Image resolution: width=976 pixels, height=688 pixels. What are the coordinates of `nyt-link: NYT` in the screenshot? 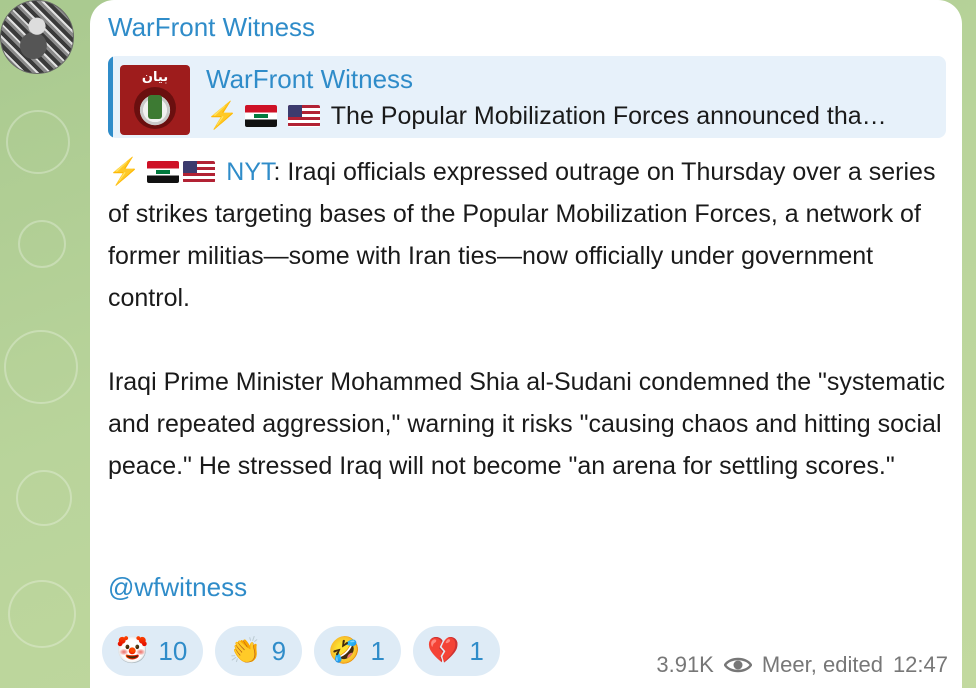 It's located at (249, 172).